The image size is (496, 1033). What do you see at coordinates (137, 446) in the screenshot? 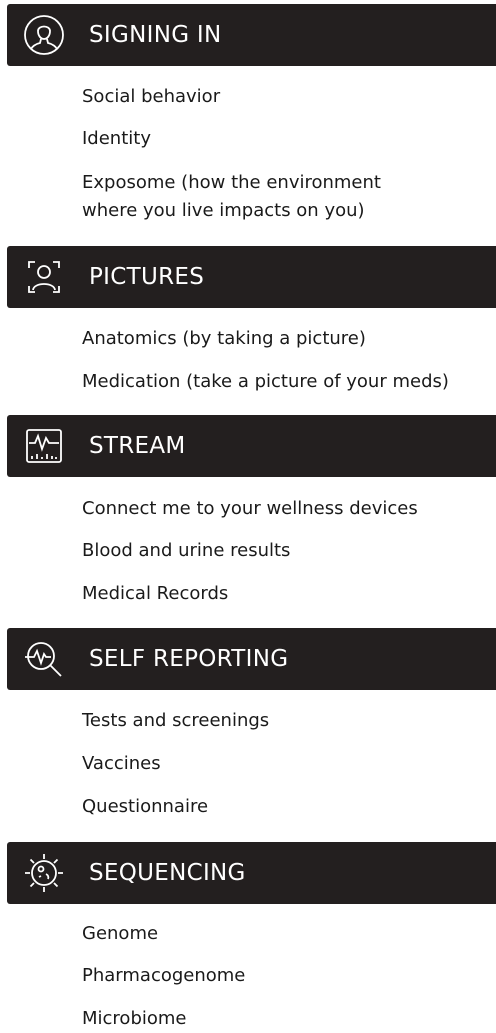
I see `section-title: STREAM` at bounding box center [137, 446].